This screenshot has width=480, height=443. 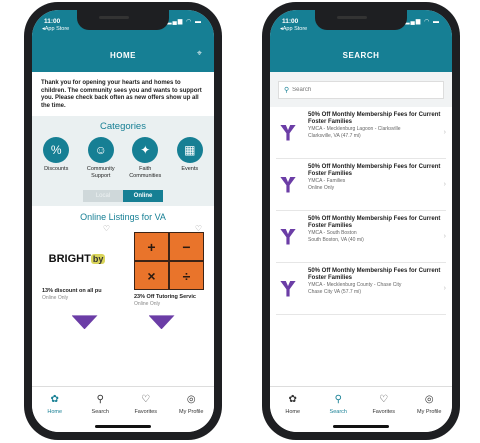 I want to click on page-title: SEARCH, so click(x=361, y=55).